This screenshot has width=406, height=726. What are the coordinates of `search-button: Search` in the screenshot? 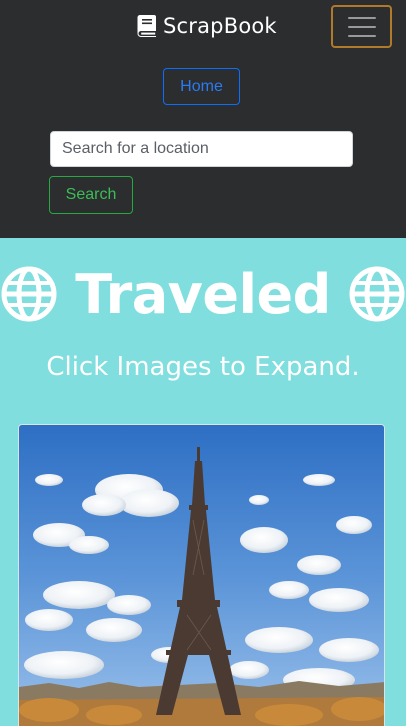 It's located at (91, 195).